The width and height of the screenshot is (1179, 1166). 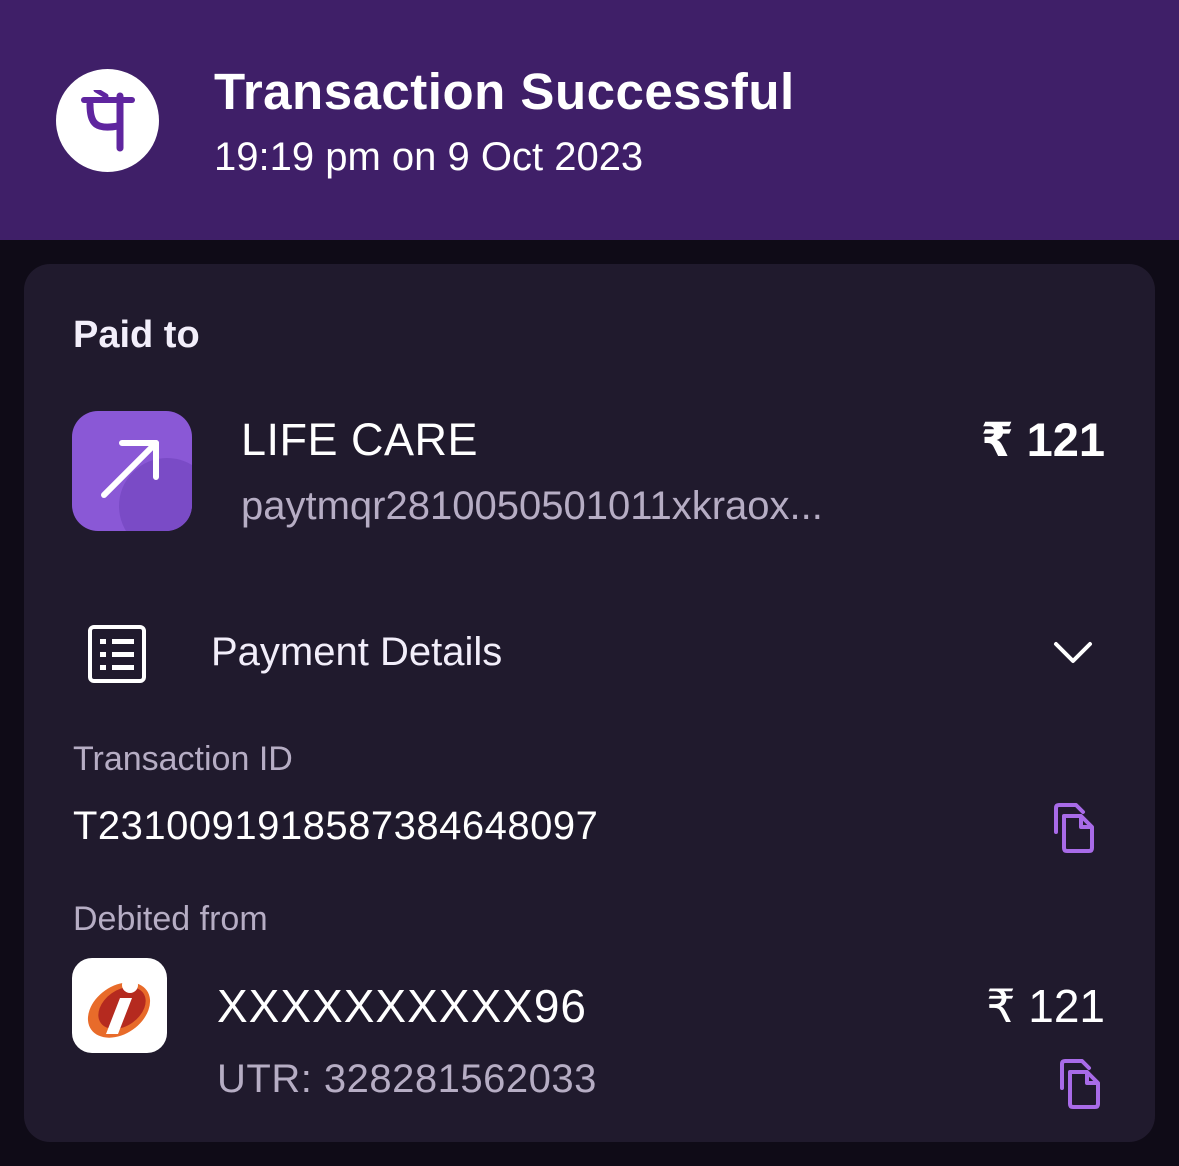 I want to click on phonepe-logo-icon, so click(x=107, y=120).